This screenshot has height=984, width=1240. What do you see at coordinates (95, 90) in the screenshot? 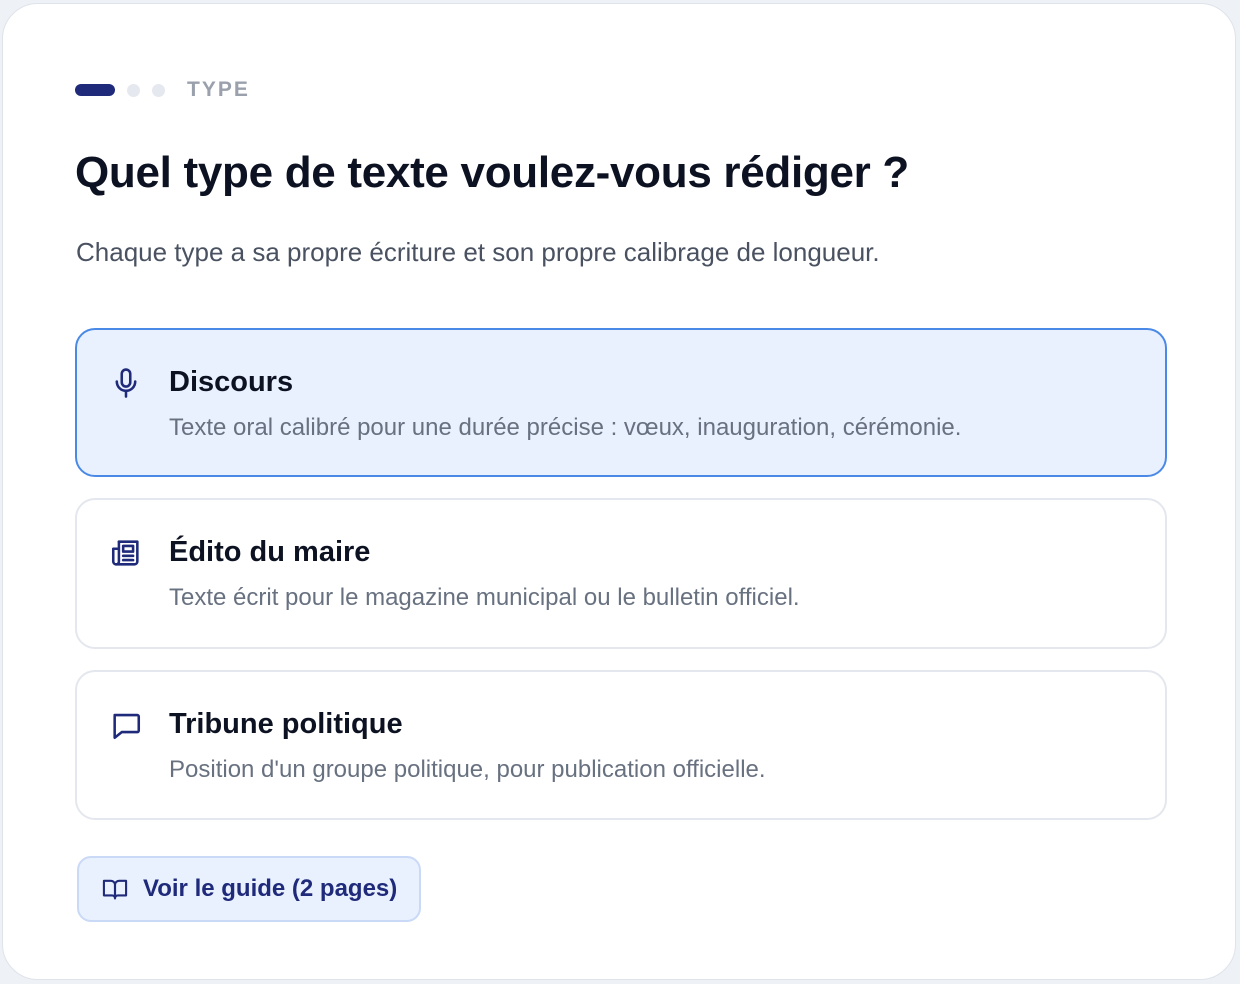
I see `progress-step-1-active` at bounding box center [95, 90].